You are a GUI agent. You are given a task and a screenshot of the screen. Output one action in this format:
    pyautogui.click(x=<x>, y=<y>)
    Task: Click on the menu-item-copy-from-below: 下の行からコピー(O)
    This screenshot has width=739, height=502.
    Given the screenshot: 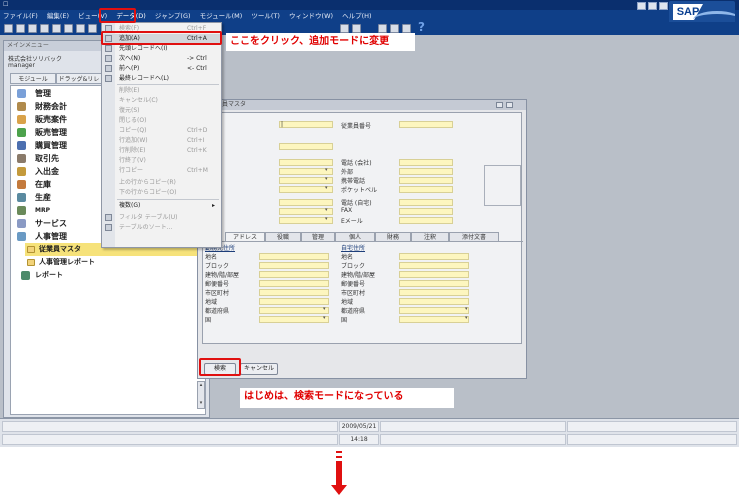 What is the action you would take?
    pyautogui.click(x=161, y=192)
    